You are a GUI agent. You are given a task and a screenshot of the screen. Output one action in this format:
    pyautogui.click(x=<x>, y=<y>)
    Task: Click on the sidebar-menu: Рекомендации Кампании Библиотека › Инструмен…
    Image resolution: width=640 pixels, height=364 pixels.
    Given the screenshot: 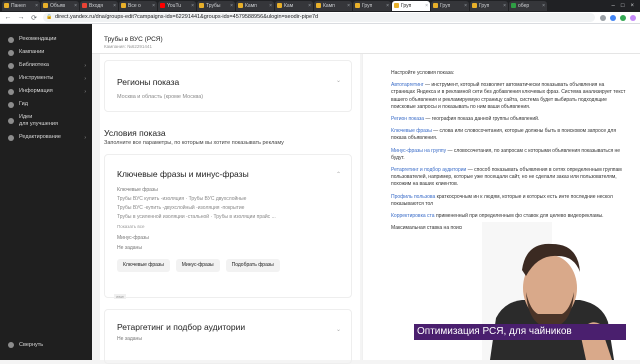 What is the action you would take?
    pyautogui.click(x=46, y=83)
    